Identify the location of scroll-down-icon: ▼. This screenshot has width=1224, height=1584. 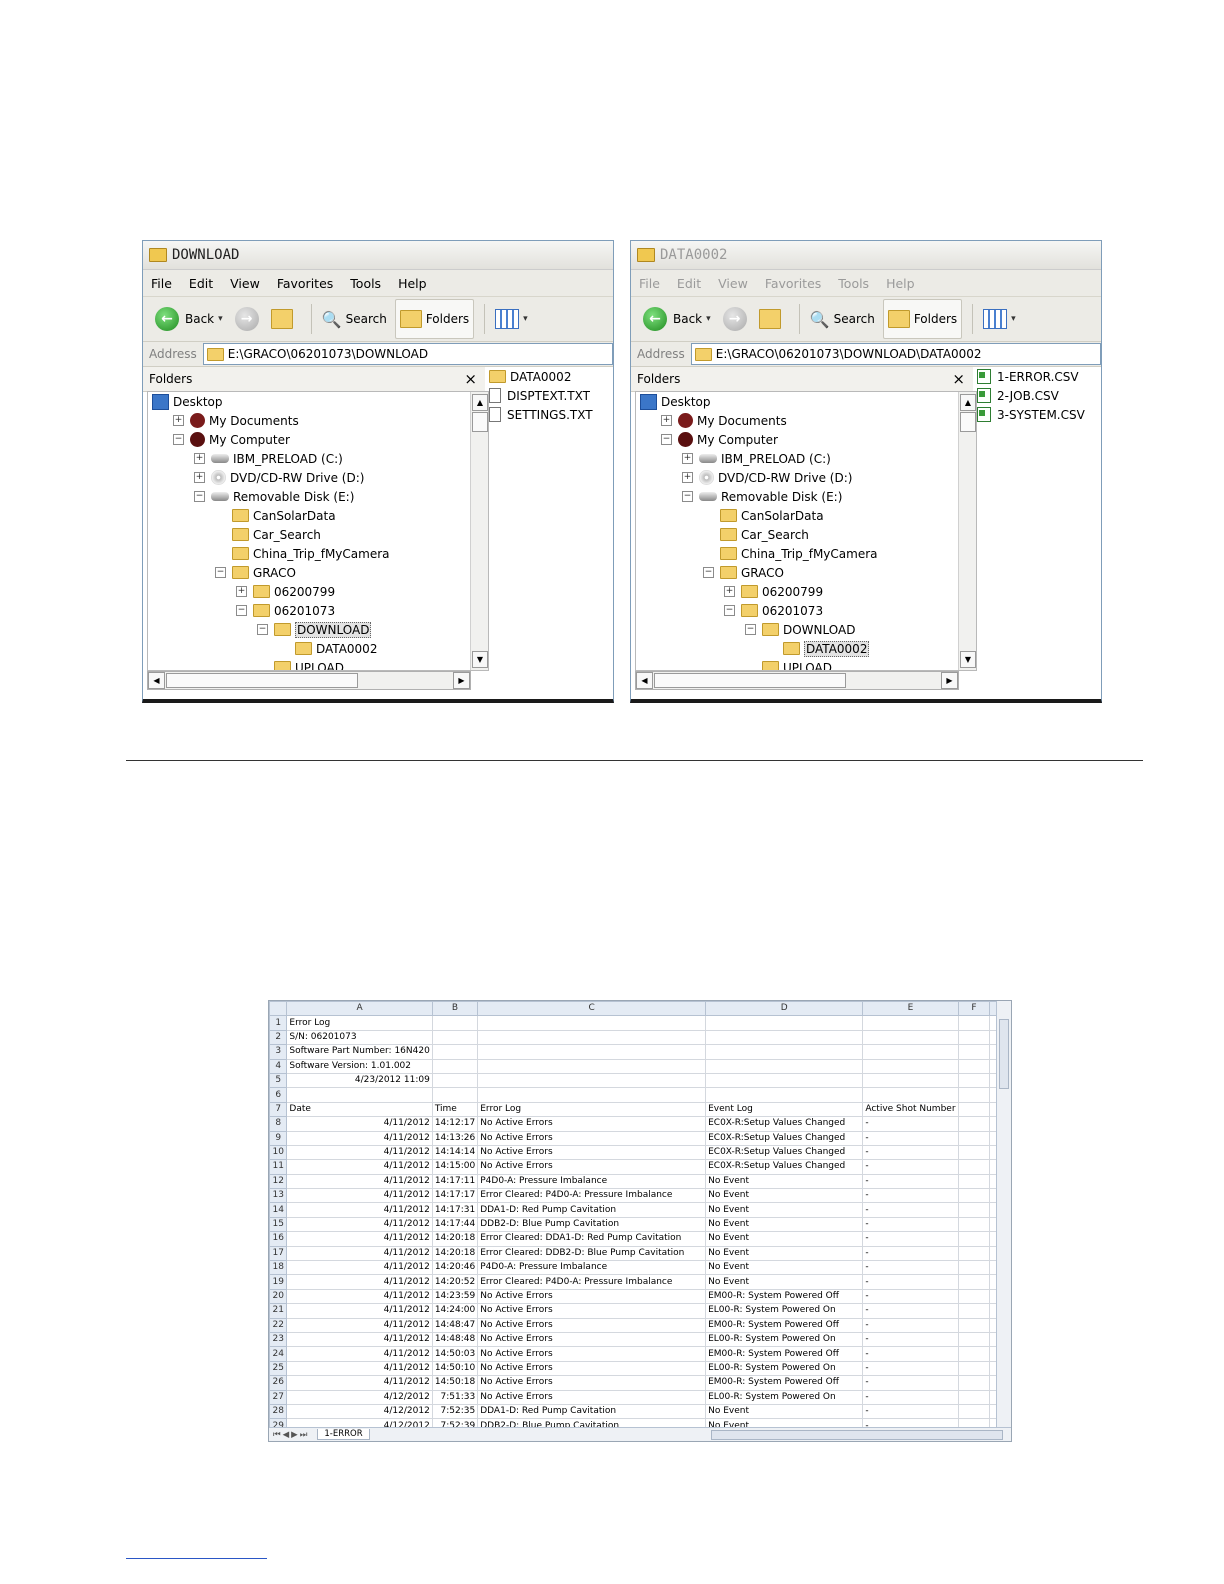
(480, 659).